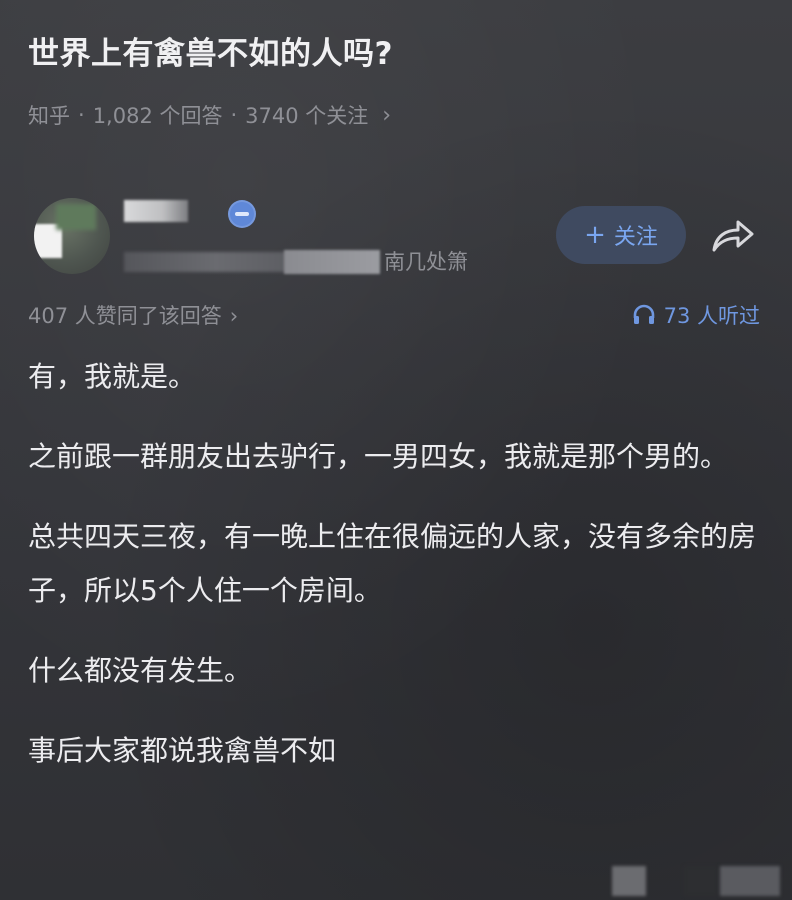 Image resolution: width=792 pixels, height=900 pixels. I want to click on listen-count-label: 73 人听过, so click(711, 316).